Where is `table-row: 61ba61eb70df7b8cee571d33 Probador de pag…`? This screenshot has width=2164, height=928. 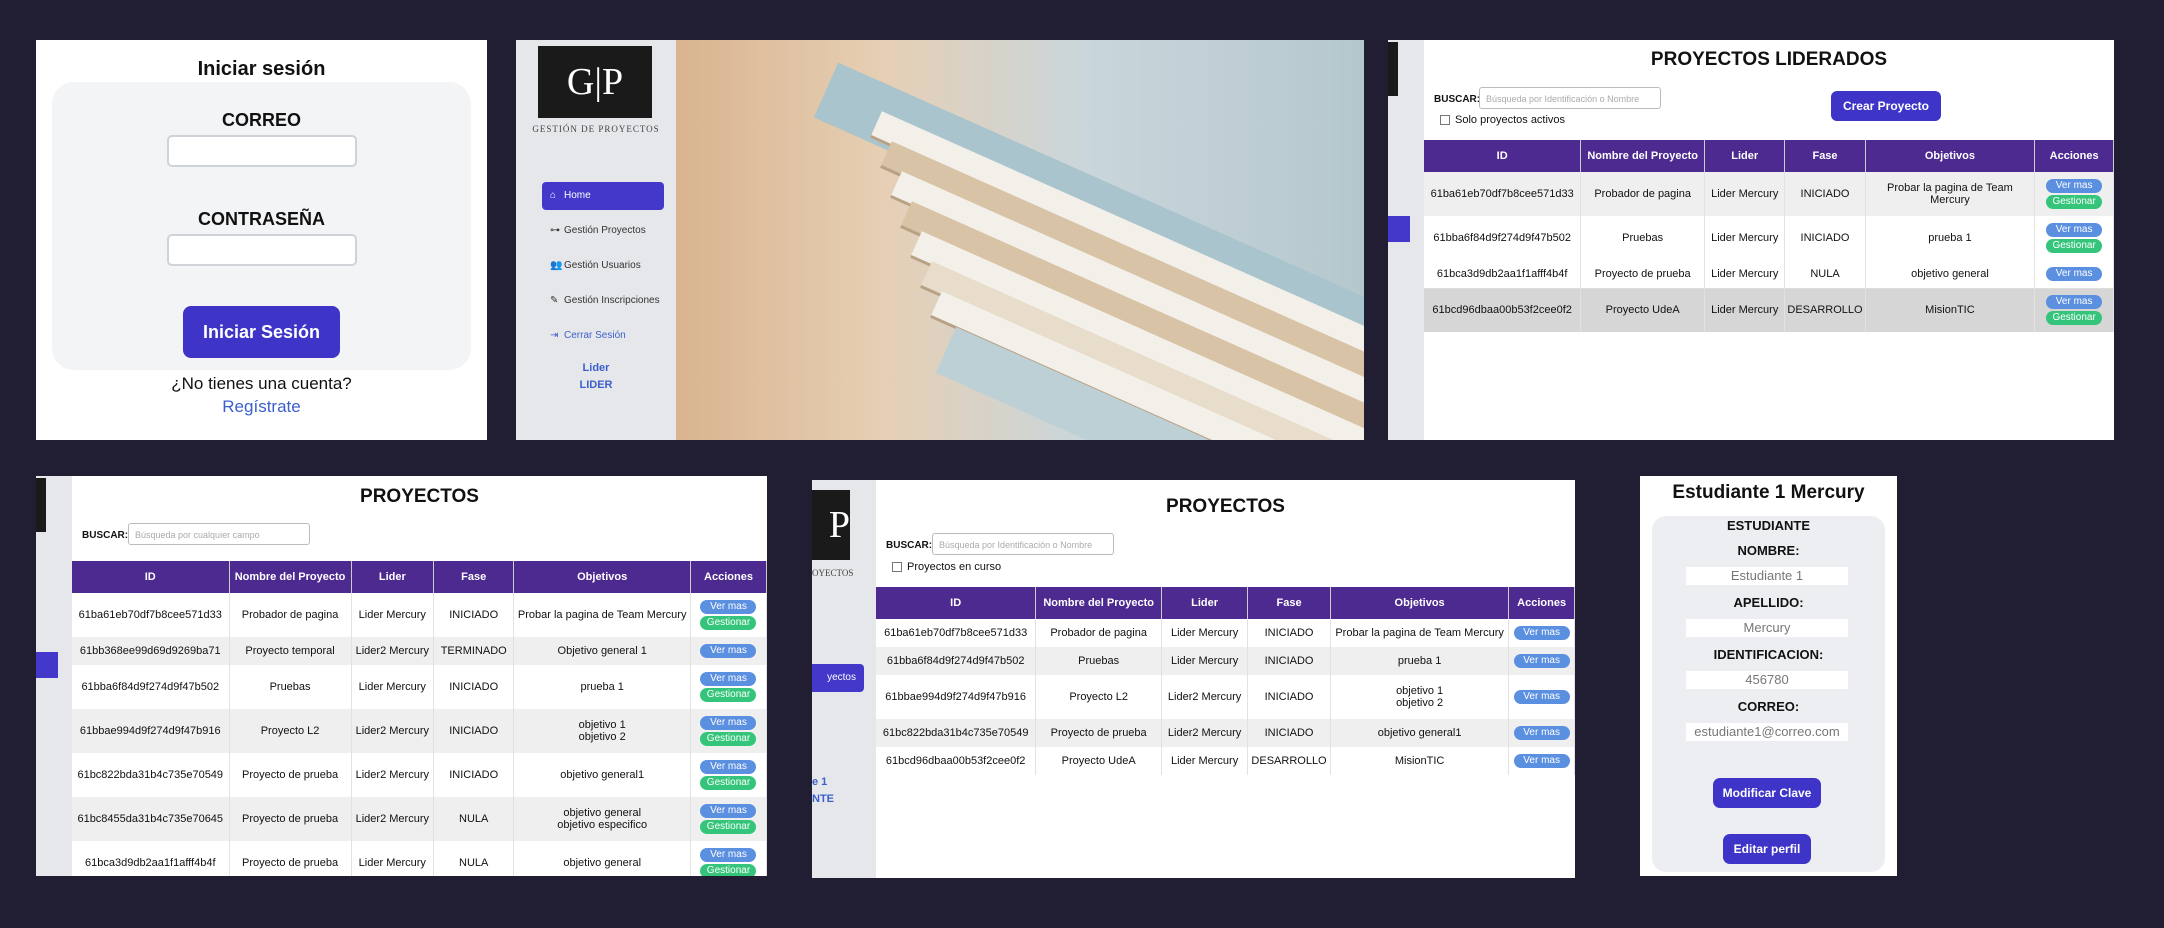 table-row: 61ba61eb70df7b8cee571d33 Probador de pag… is located at coordinates (1769, 194).